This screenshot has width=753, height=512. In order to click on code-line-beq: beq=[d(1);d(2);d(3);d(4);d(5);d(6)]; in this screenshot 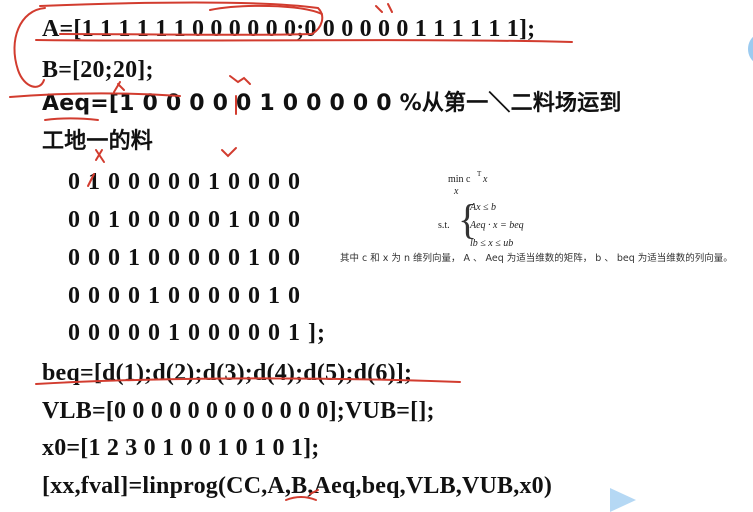, I will do `click(227, 373)`.